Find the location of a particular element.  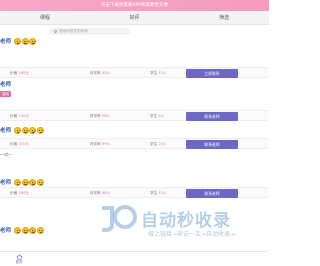

tutor-stats: 价格 160元 好评率 96% 学生 15人 联系老师 is located at coordinates (134, 192).